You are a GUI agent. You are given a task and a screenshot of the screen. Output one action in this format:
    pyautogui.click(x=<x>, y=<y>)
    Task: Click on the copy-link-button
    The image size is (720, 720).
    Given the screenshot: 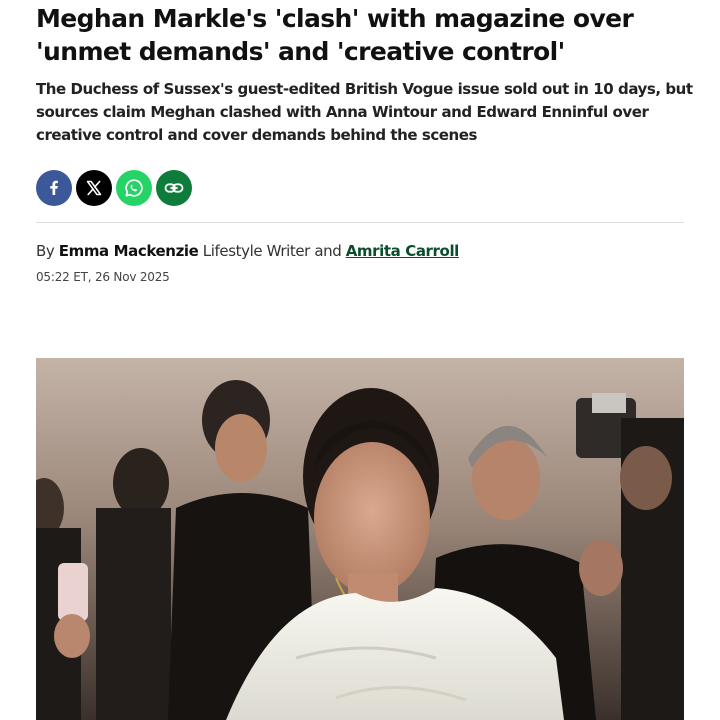 What is the action you would take?
    pyautogui.click(x=174, y=188)
    